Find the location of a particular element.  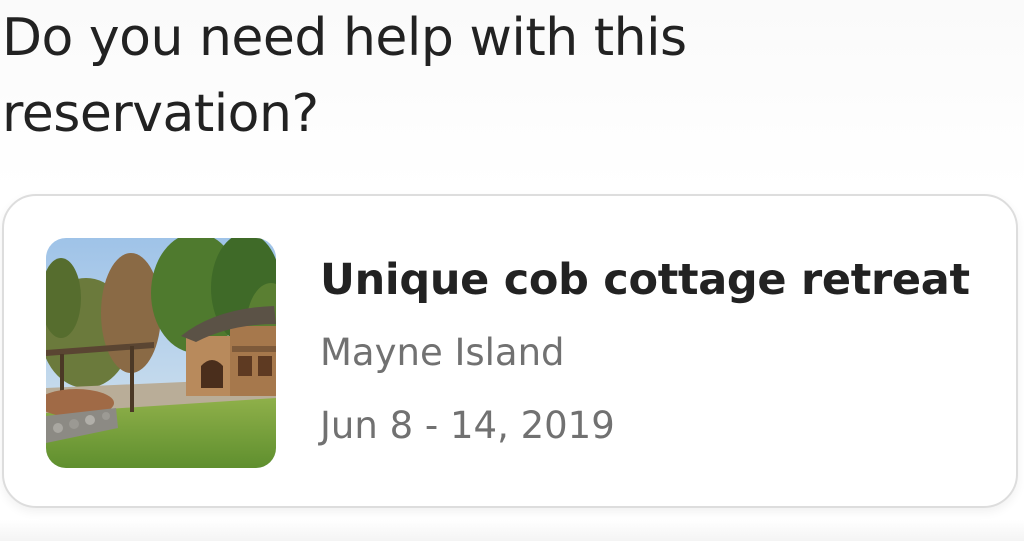

footer-background is located at coordinates (512, 530).